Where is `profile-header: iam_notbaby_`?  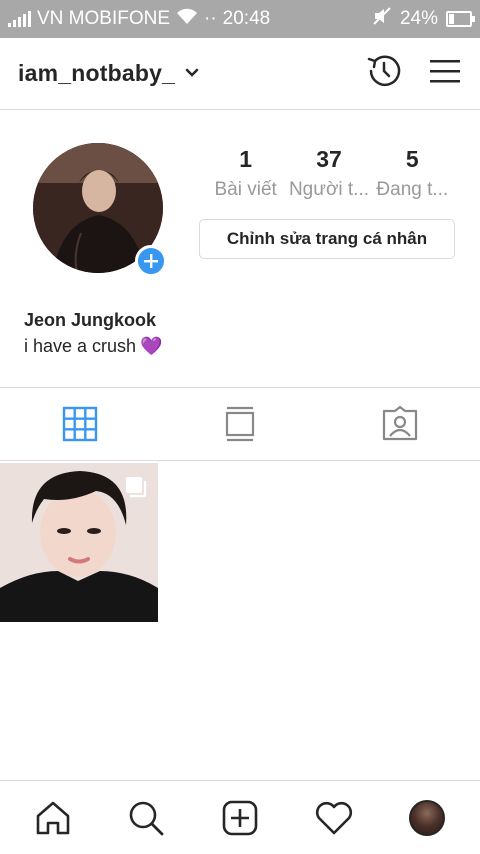
profile-header: iam_notbaby_ is located at coordinates (240, 74).